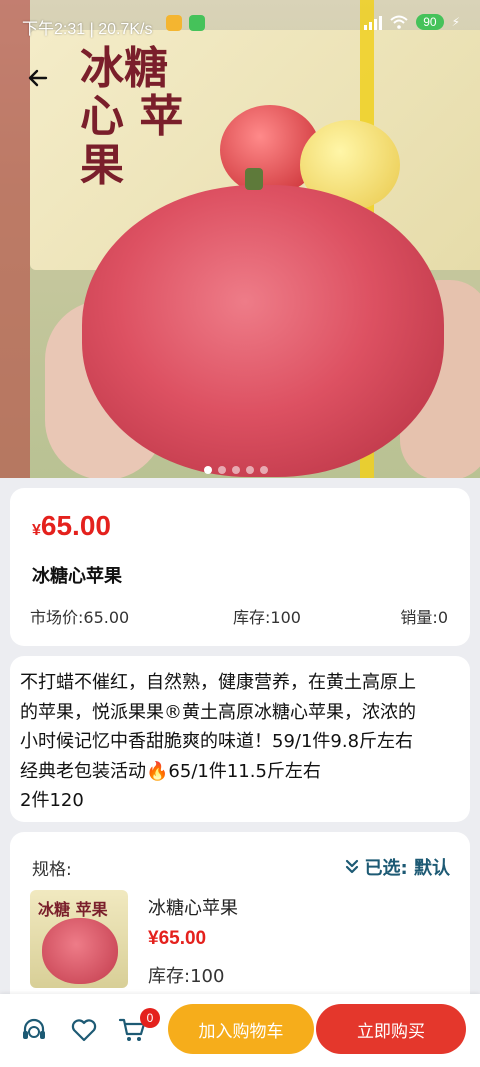 The image size is (480, 1067). I want to click on charging-icon: ⚡, so click(455, 22).